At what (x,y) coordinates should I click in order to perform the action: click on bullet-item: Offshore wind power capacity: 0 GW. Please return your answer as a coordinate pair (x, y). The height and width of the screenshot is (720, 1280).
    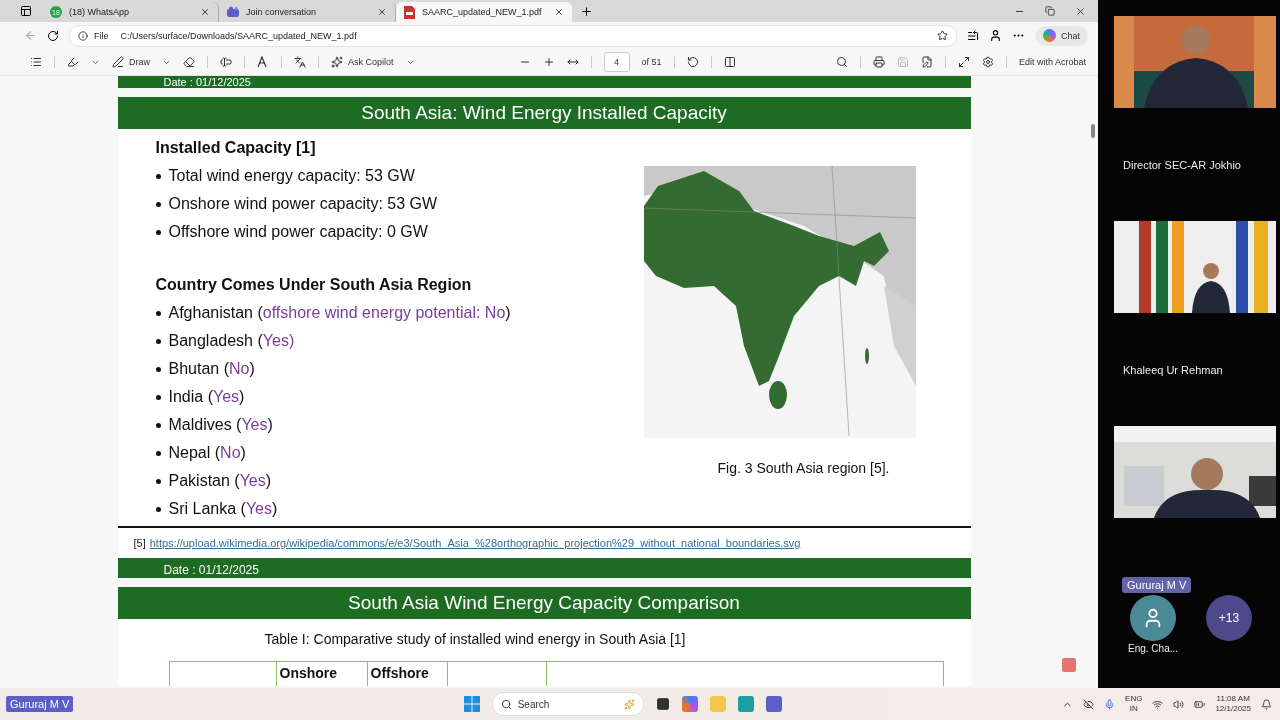
    Looking at the image, I should click on (399, 232).